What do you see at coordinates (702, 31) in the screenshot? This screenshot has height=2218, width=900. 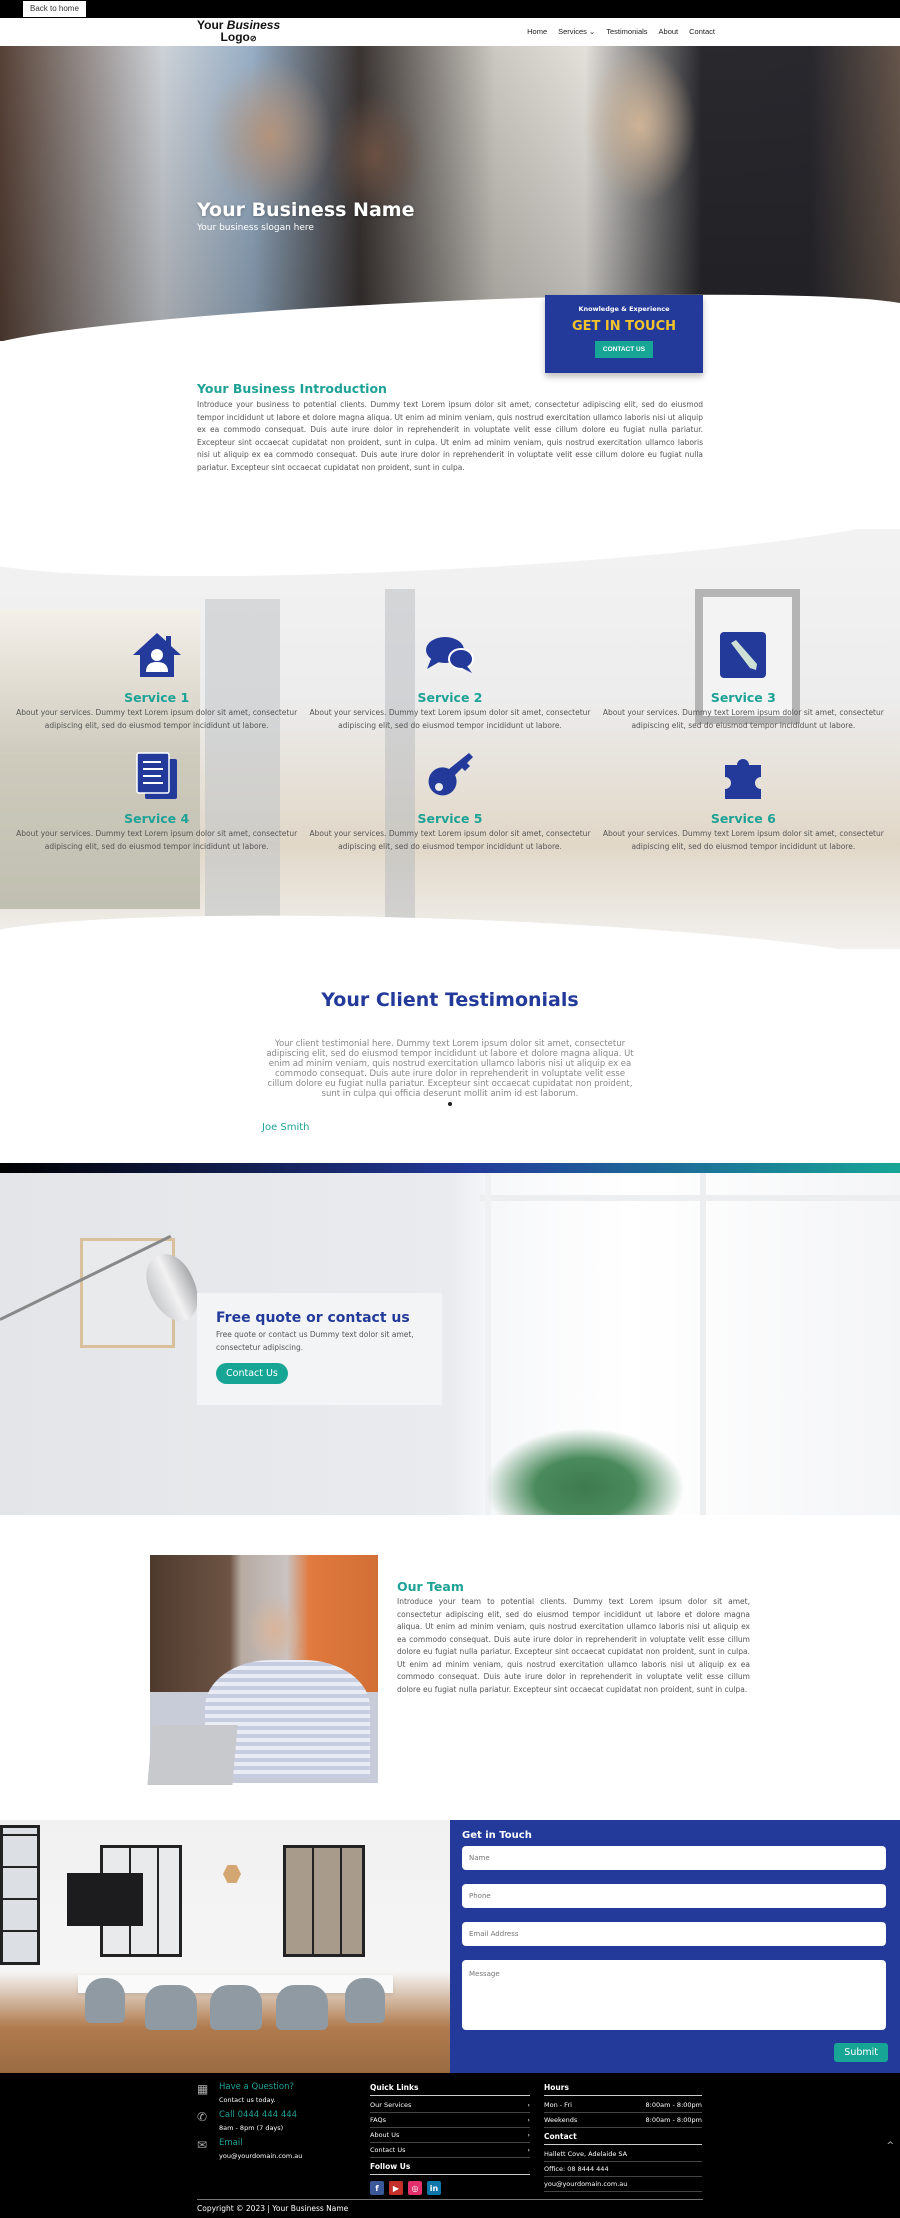 I see `nav-contact: Contact` at bounding box center [702, 31].